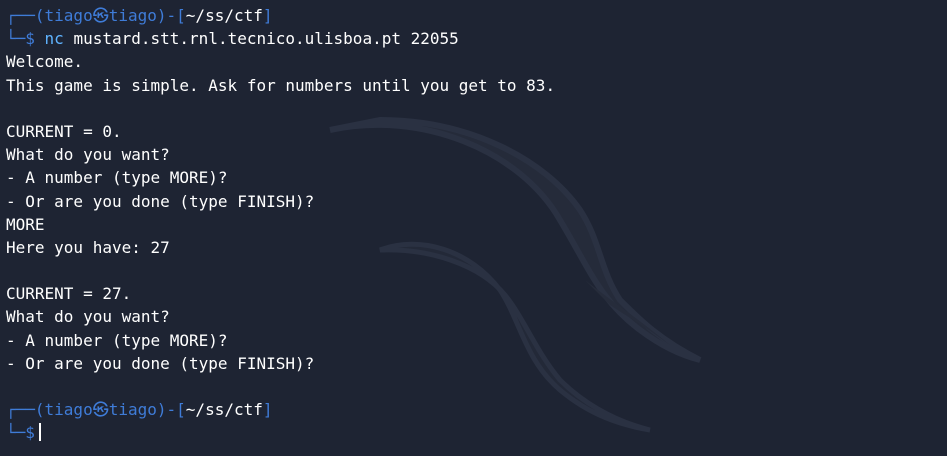 Image resolution: width=947 pixels, height=456 pixels. What do you see at coordinates (266, 39) in the screenshot?
I see `command-args: mustard.stt.rnl.tecnico.ulisboa.pt 22055` at bounding box center [266, 39].